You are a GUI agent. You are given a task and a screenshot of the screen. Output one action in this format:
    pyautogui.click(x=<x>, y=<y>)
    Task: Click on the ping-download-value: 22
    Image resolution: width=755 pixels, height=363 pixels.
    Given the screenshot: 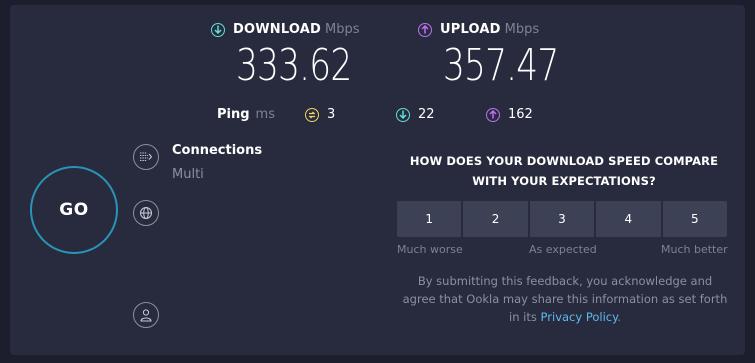 What is the action you would take?
    pyautogui.click(x=426, y=114)
    